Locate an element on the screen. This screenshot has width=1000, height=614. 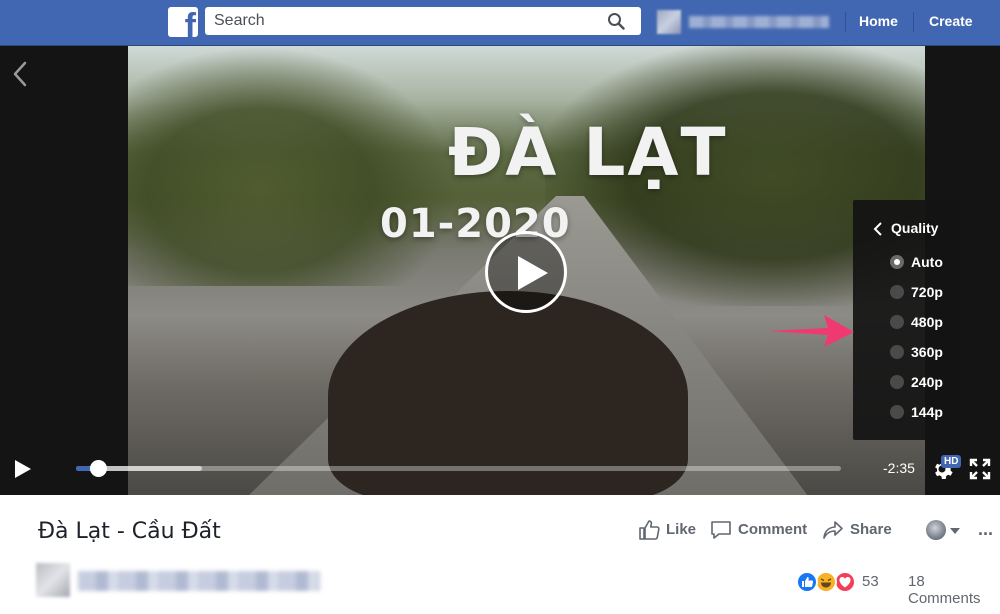
share-icon is located at coordinates (833, 530).